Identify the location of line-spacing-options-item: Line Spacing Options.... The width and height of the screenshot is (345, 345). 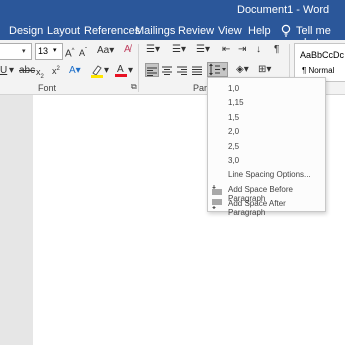
(269, 174).